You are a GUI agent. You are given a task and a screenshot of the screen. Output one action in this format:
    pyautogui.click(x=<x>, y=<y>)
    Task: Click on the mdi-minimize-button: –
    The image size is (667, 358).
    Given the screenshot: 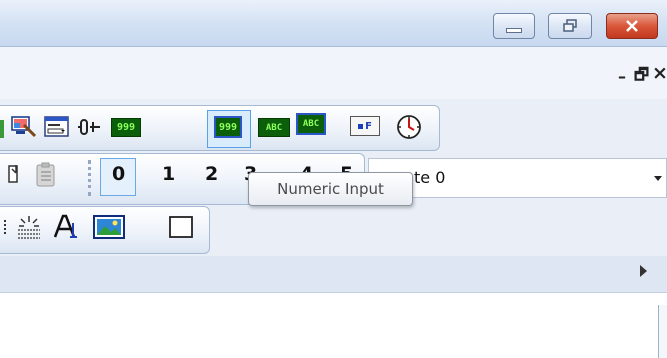 What is the action you would take?
    pyautogui.click(x=622, y=76)
    